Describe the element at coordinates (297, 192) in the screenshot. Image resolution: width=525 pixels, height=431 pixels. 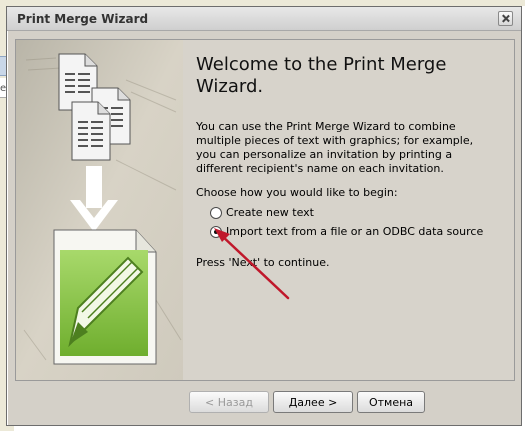
I see `choose-prompt: Choose how you would like to begin:` at that location.